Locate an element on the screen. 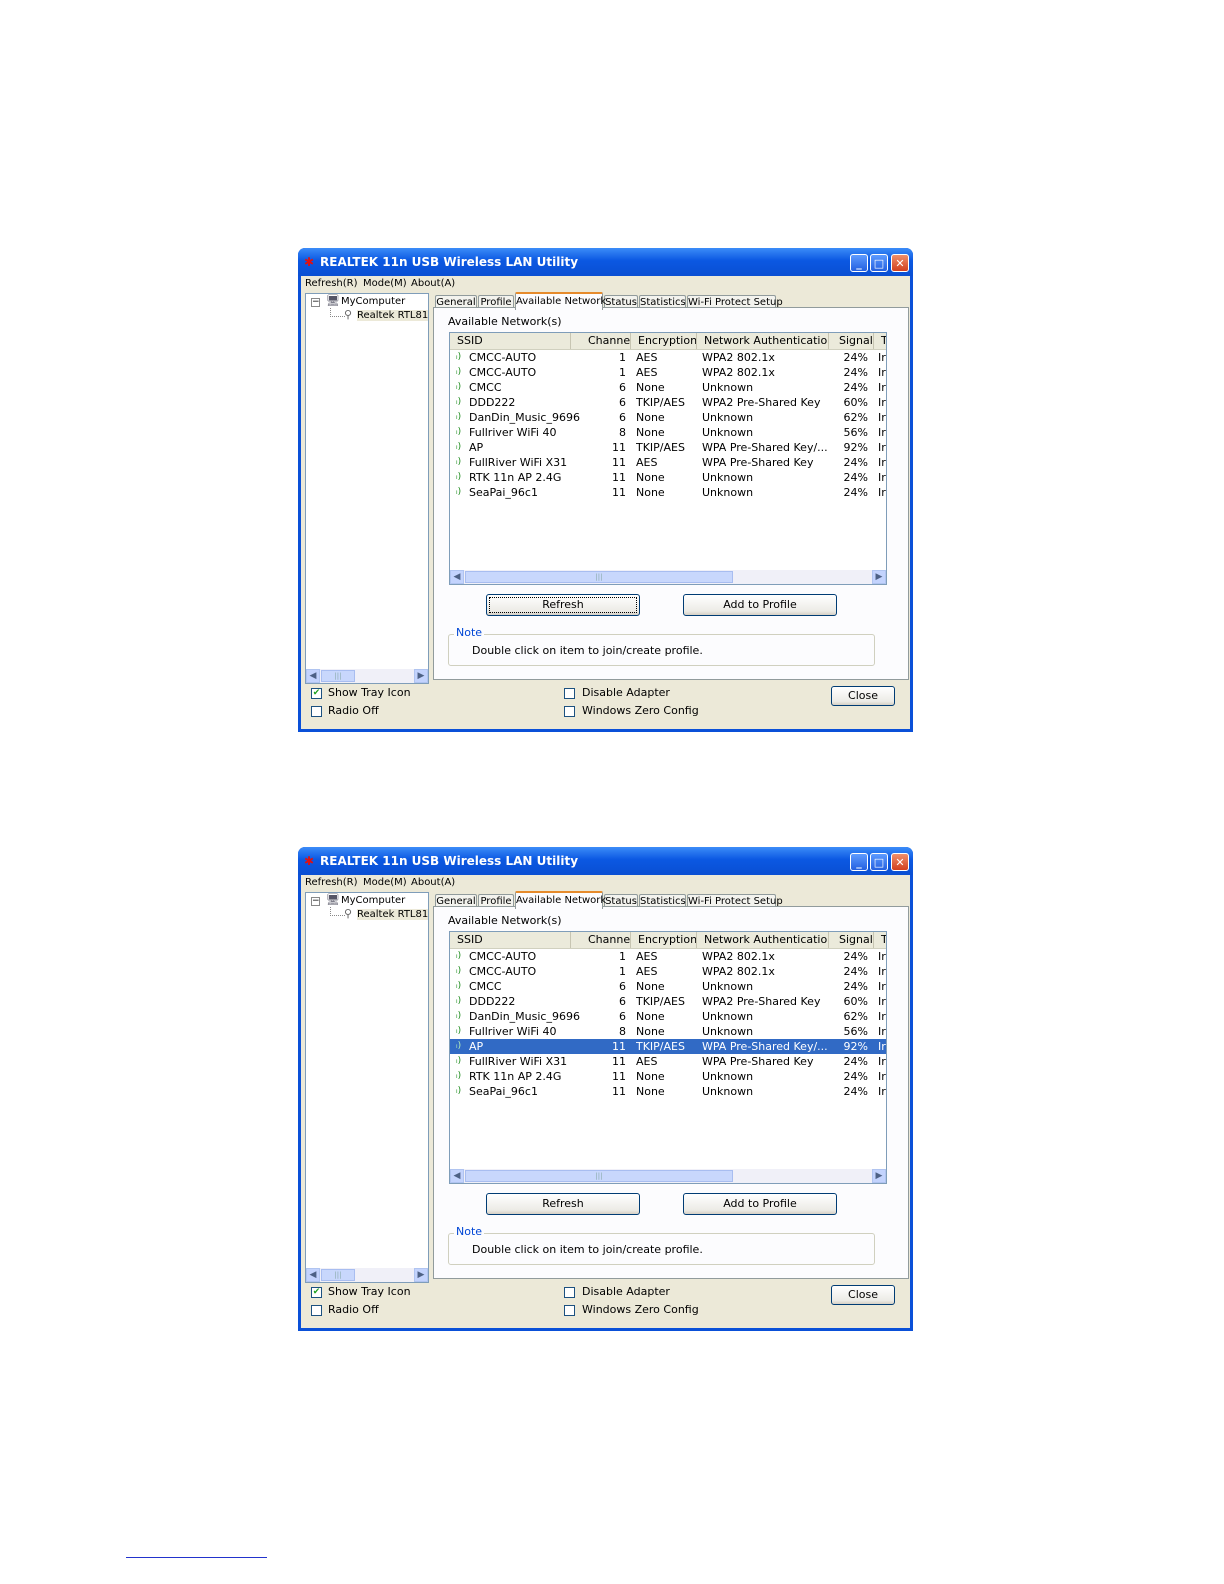  cell-signal: 60% is located at coordinates (855, 1001).